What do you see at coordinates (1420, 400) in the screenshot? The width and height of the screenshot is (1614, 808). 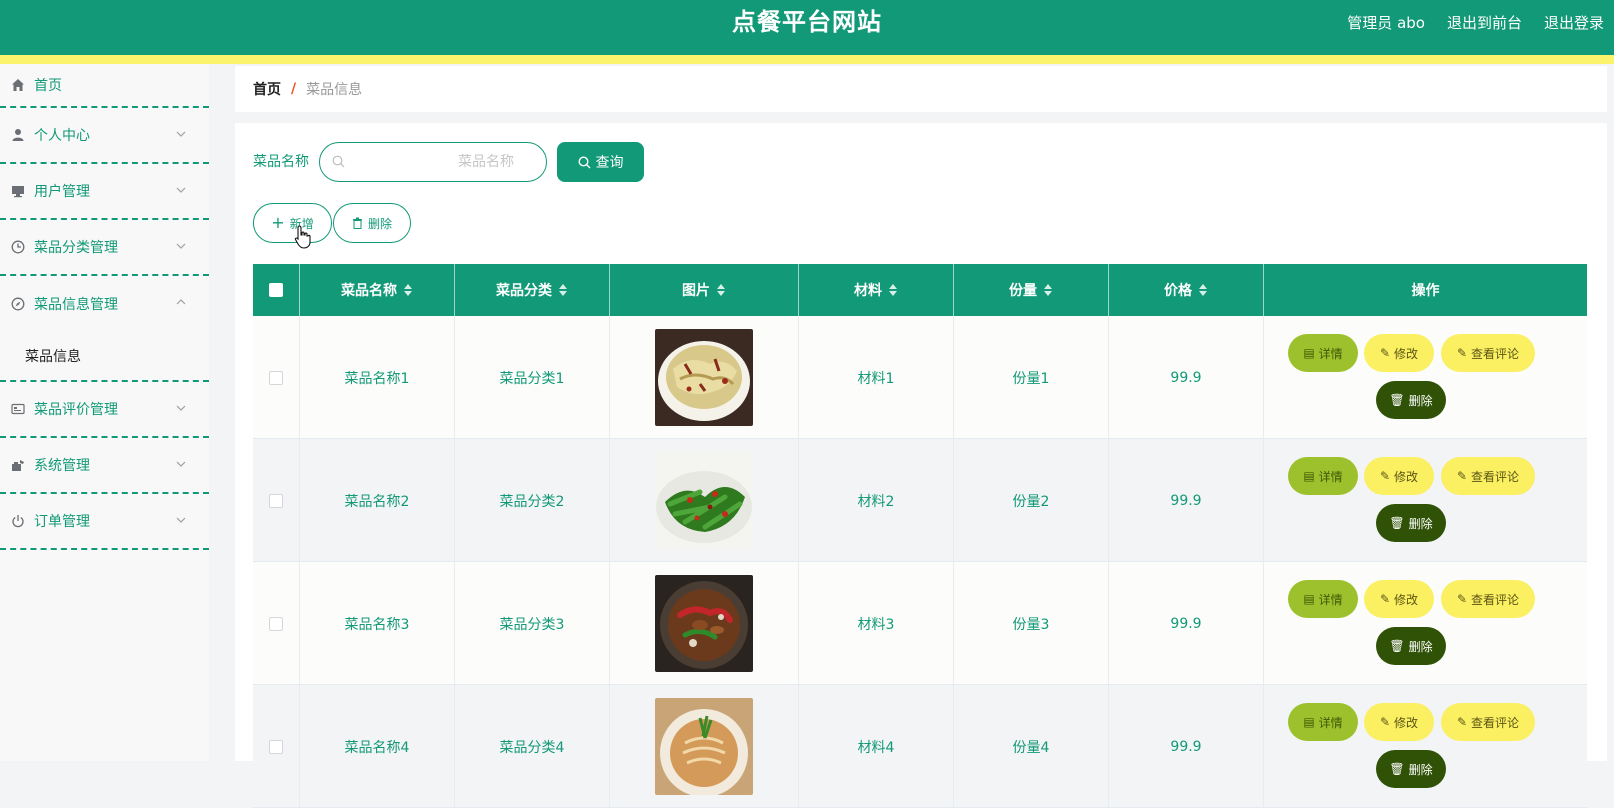 I see `delete-label: 删除` at bounding box center [1420, 400].